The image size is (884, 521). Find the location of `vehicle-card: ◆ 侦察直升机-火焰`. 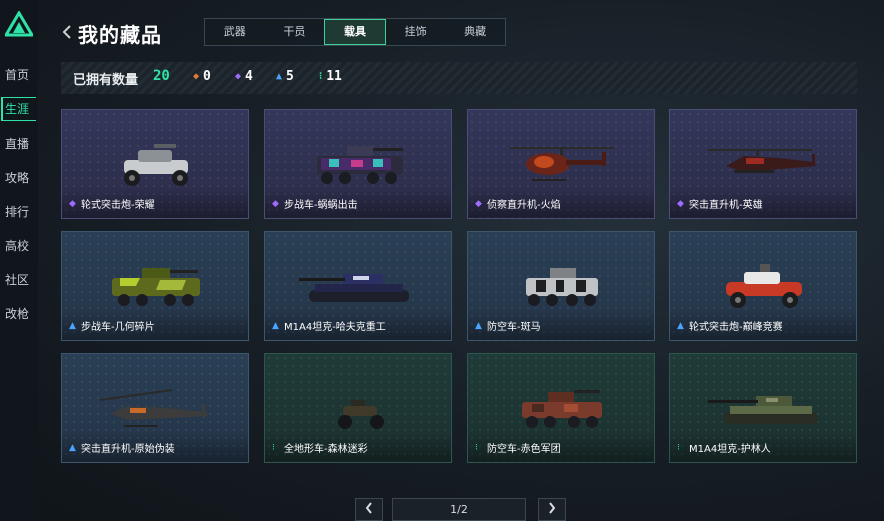

vehicle-card: ◆ 侦察直升机-火焰 is located at coordinates (561, 164).